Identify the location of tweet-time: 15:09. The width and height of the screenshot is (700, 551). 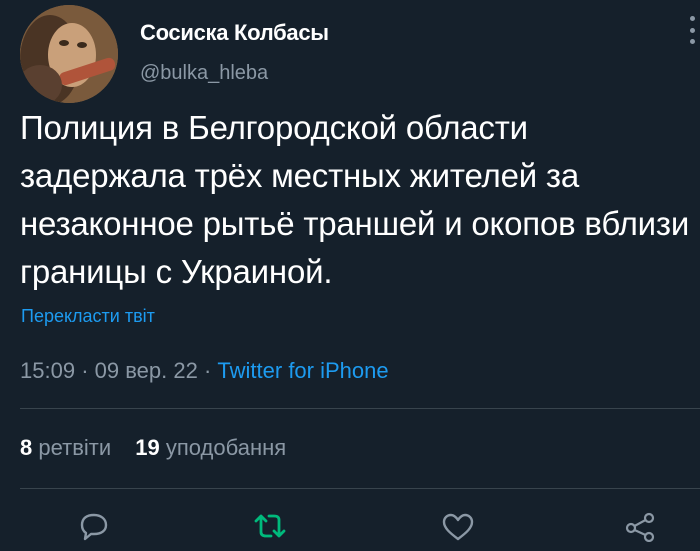
(47, 370).